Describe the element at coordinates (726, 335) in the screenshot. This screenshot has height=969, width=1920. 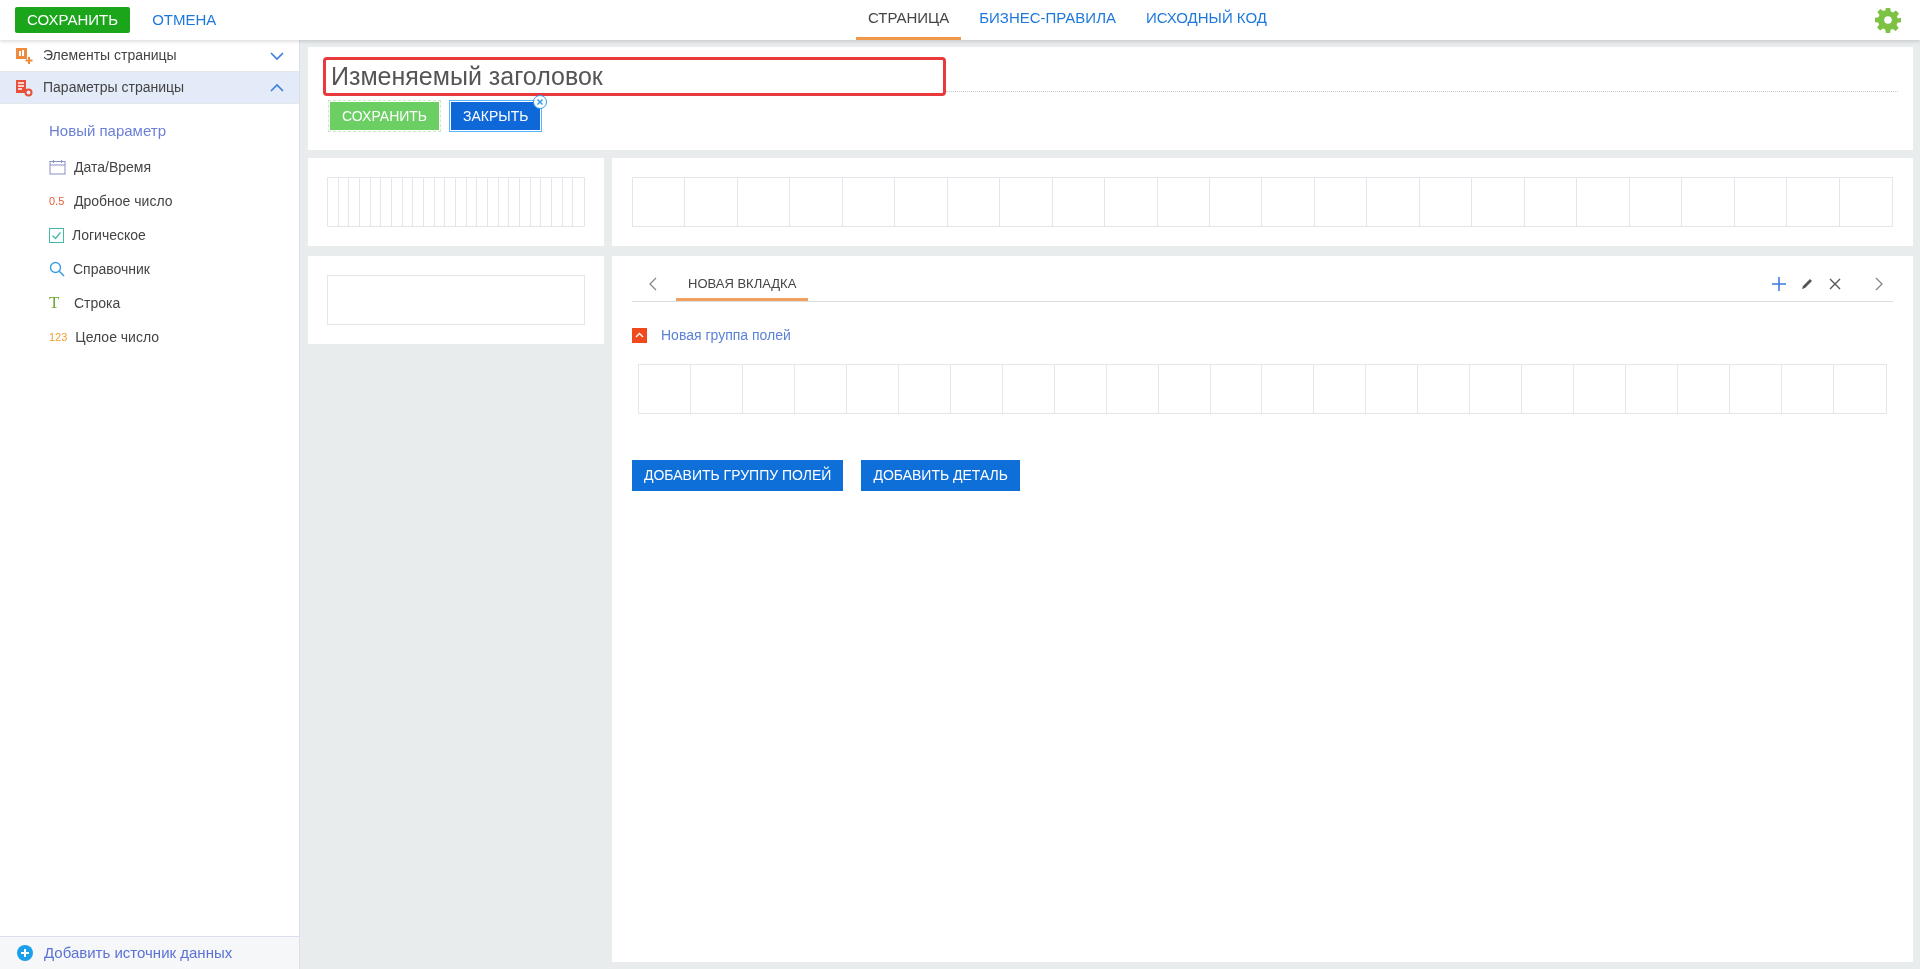
I see `field-group-title: Новая группа полей` at that location.